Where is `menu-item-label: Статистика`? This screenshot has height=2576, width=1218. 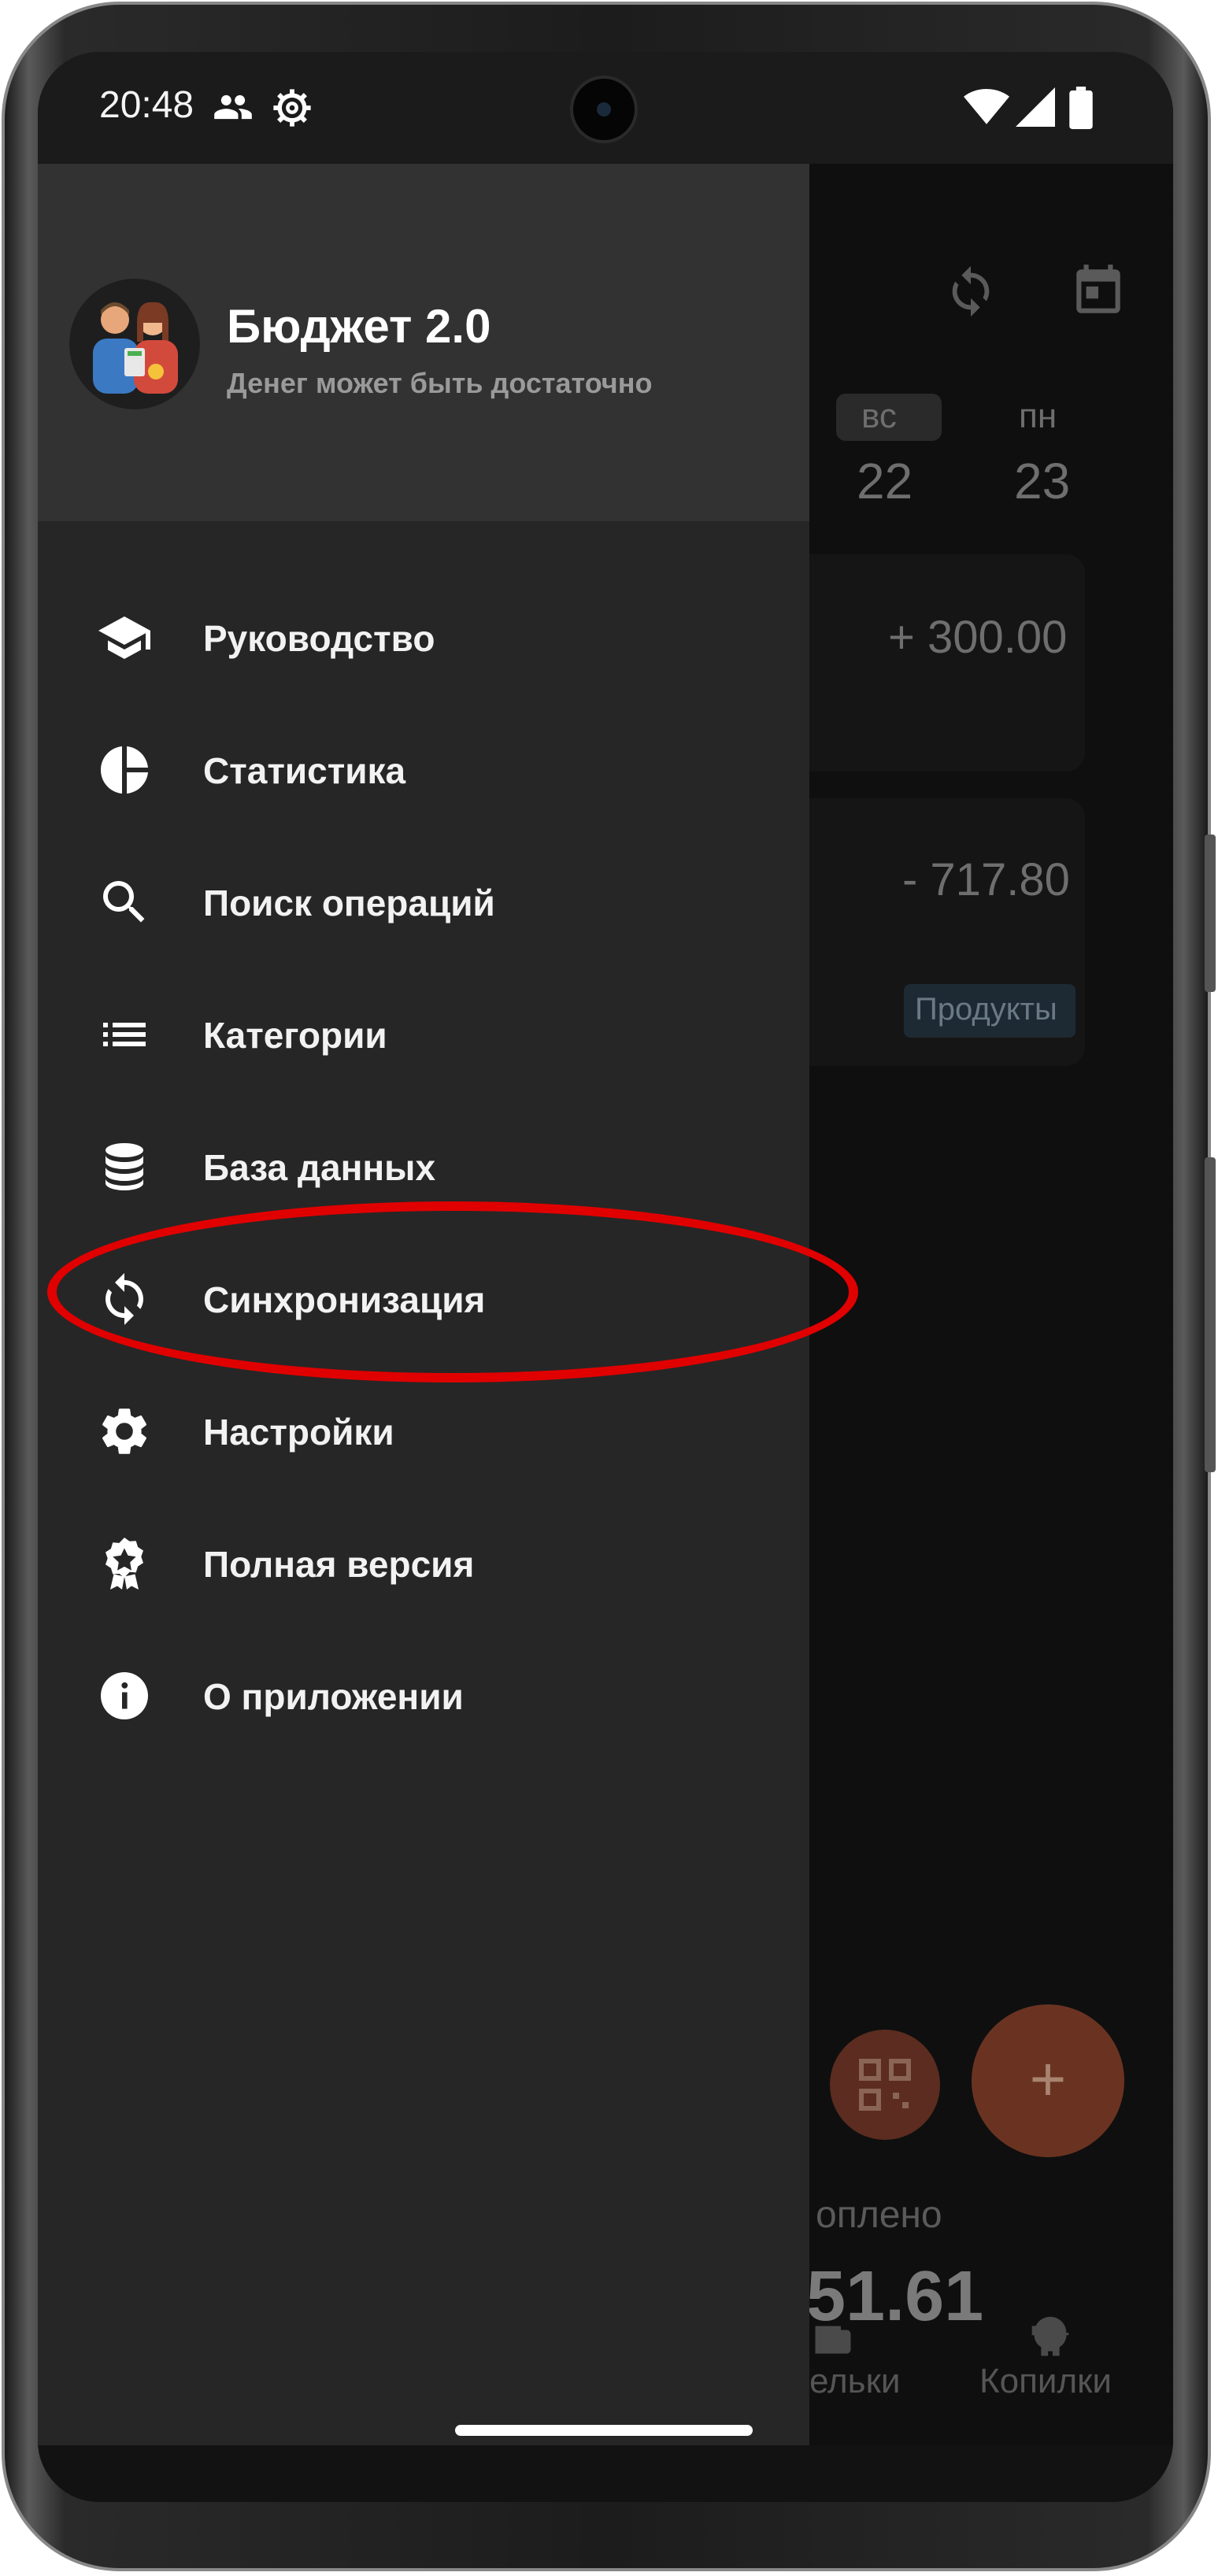 menu-item-label: Статистика is located at coordinates (304, 770).